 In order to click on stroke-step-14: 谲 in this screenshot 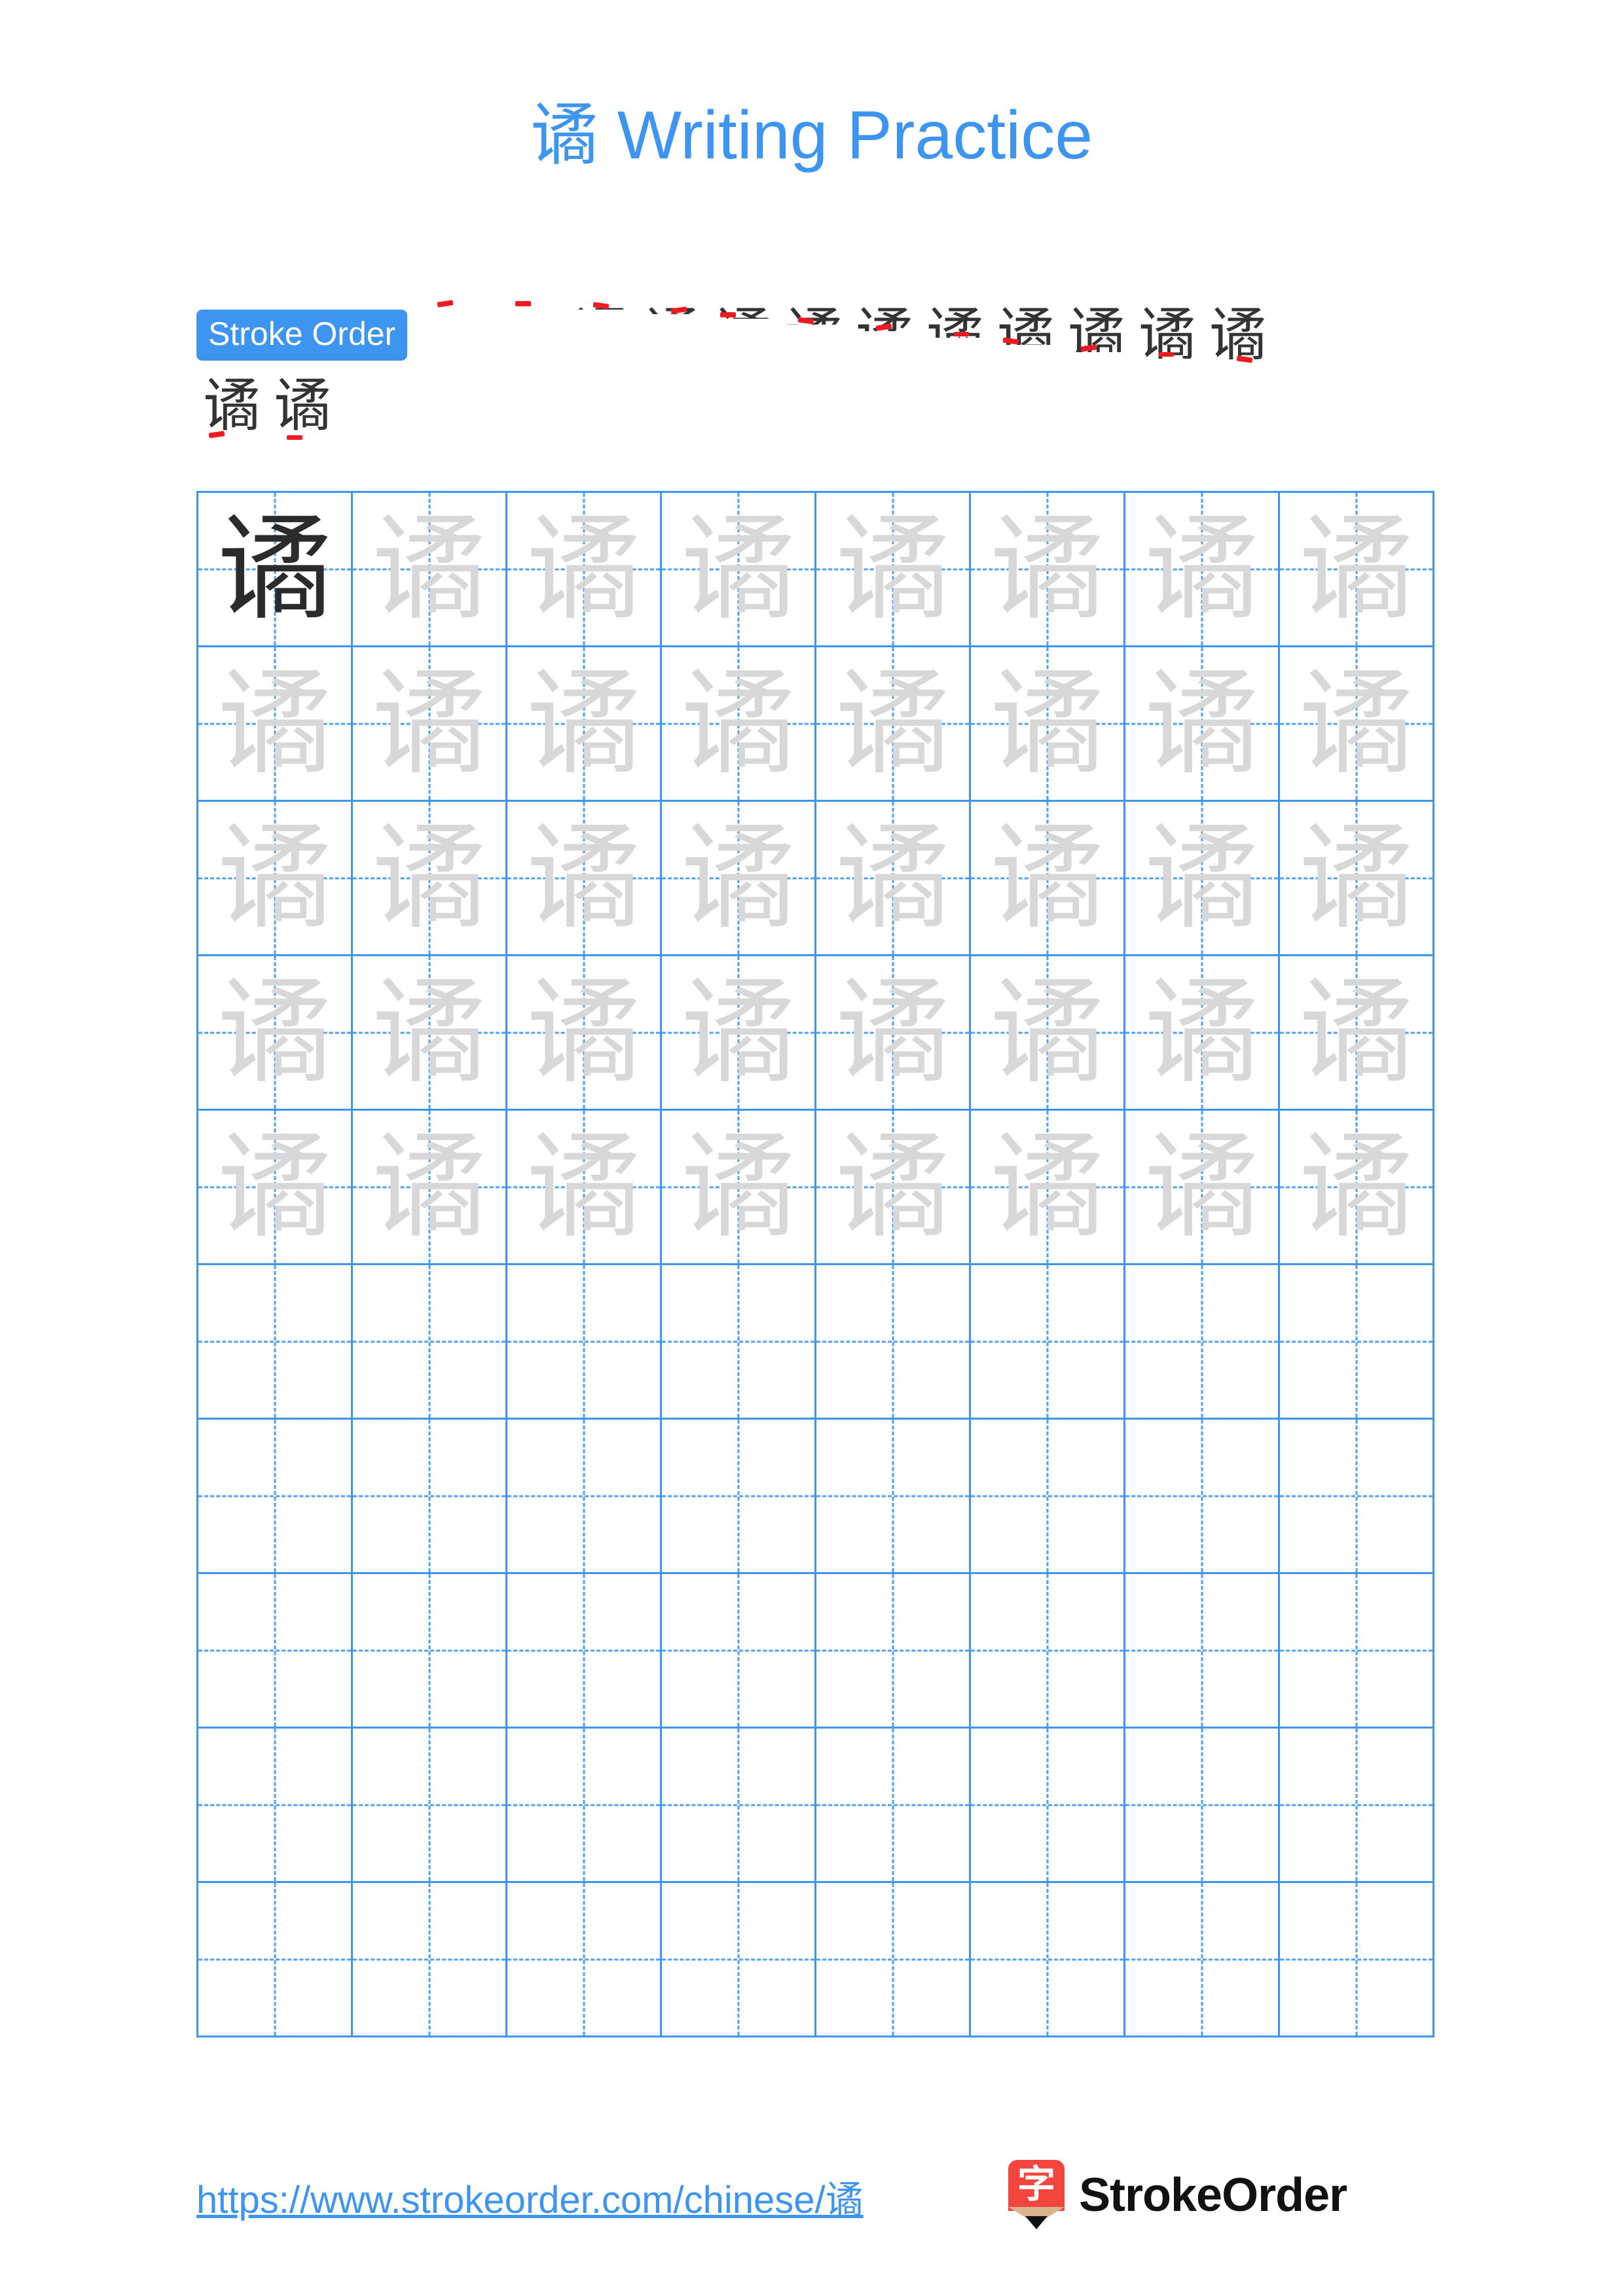, I will do `click(302, 405)`.